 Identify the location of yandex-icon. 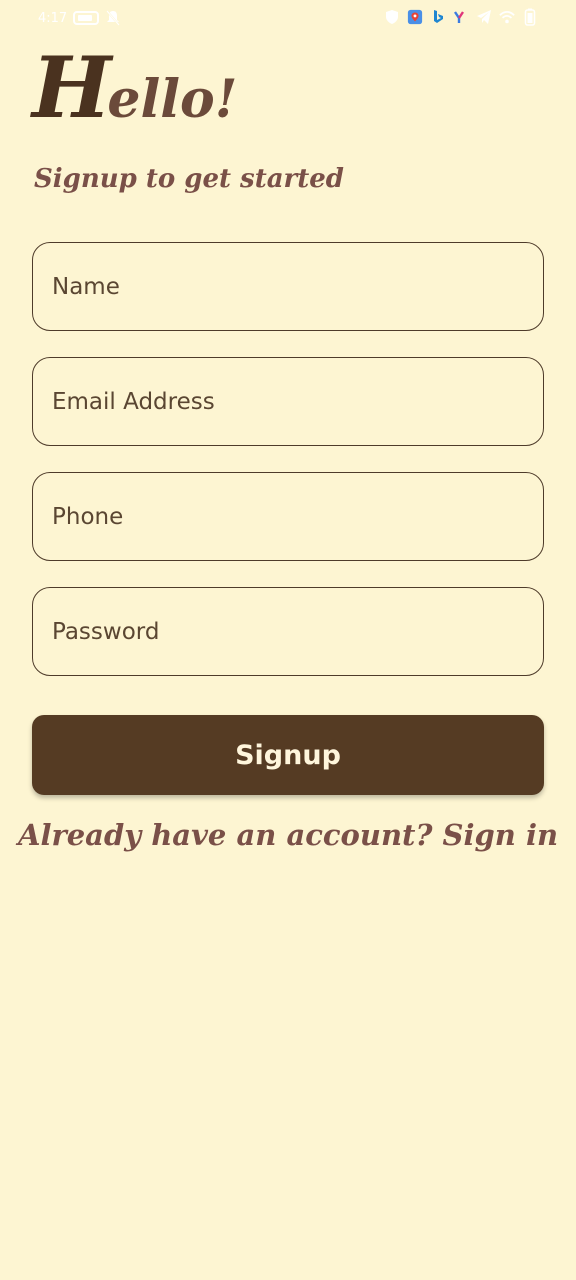
(461, 17).